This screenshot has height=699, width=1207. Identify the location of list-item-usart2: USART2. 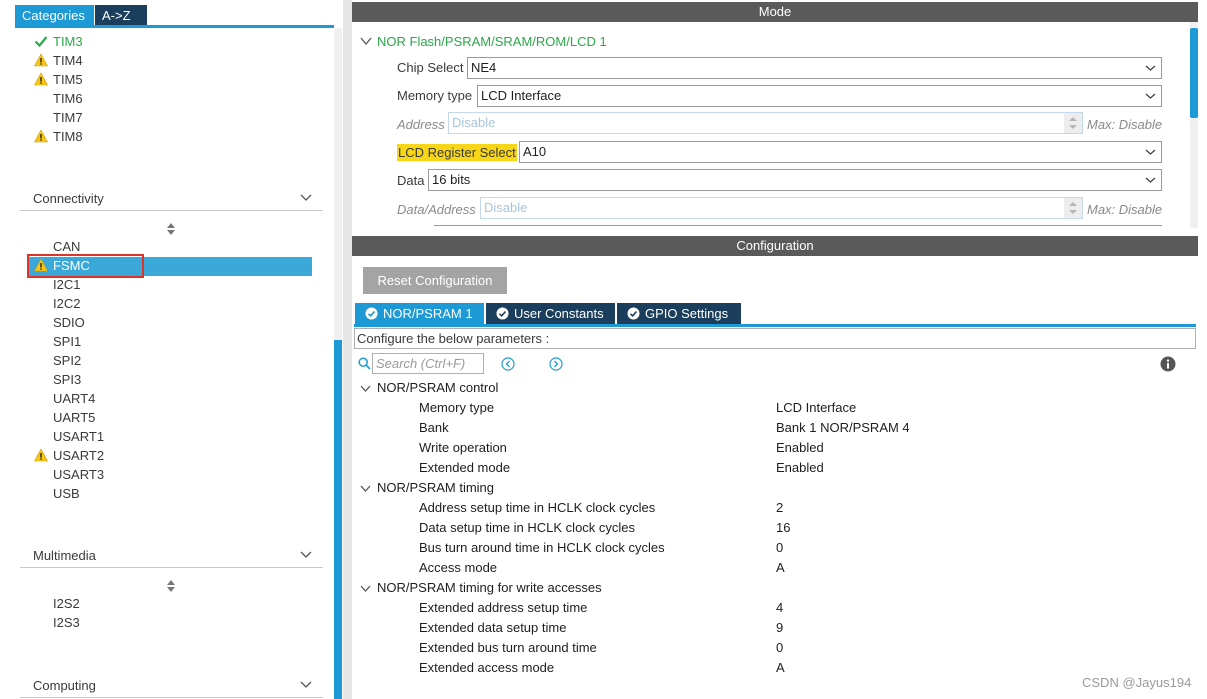
(69, 455).